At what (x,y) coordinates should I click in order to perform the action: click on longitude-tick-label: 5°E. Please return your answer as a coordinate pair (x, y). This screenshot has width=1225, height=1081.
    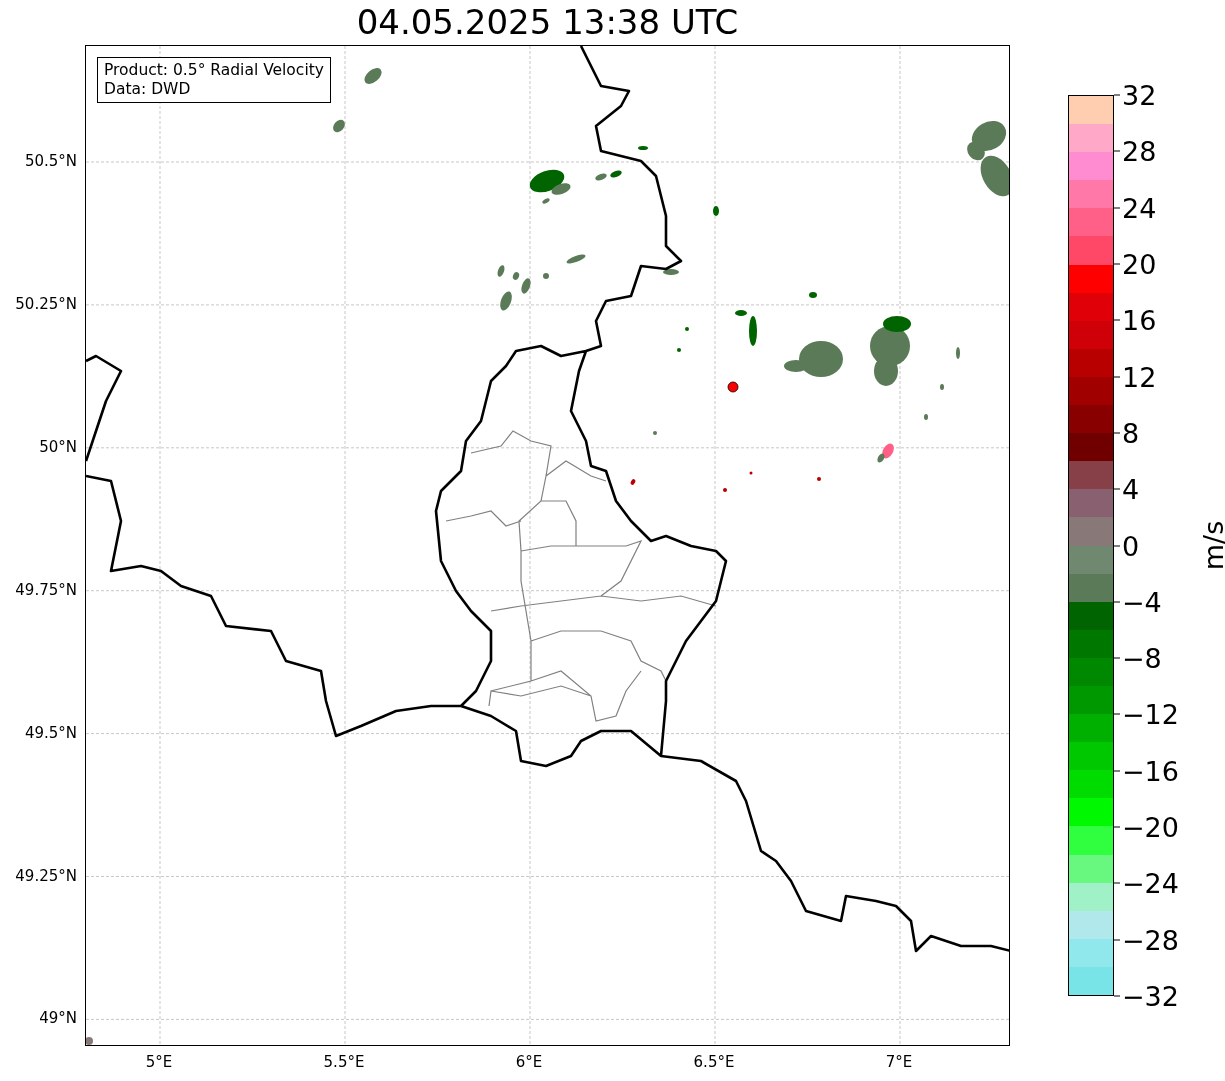
    Looking at the image, I should click on (159, 1062).